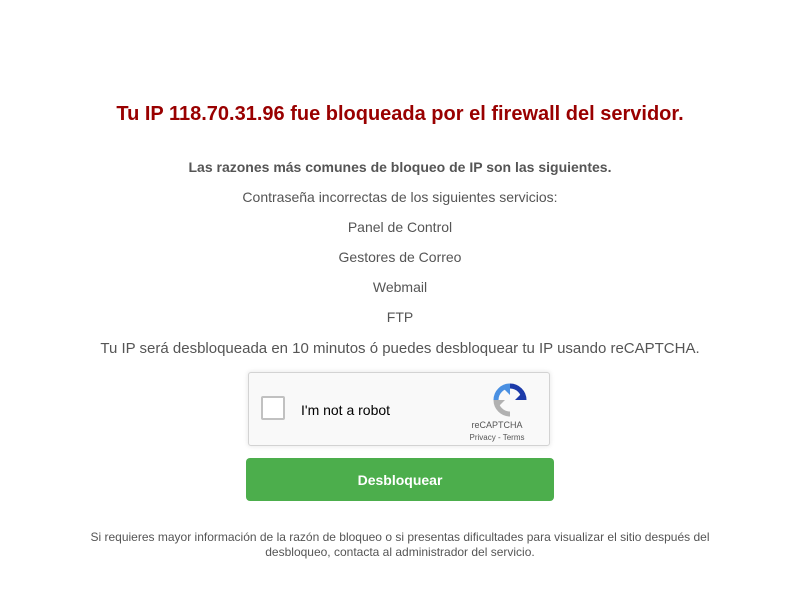 This screenshot has height=600, width=800. I want to click on recaptcha-checkbox-label: I'm not a robot, so click(345, 410).